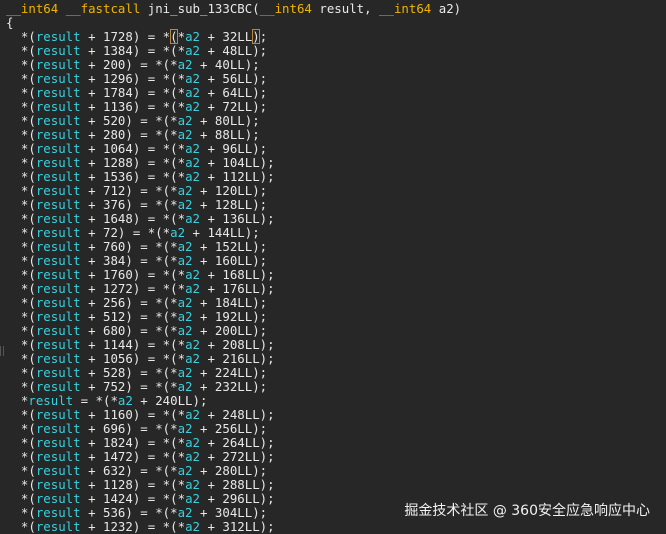  Describe the element at coordinates (336, 177) in the screenshot. I see `code-line: *(result + 1536) = *(*a2 + 112LL);` at that location.